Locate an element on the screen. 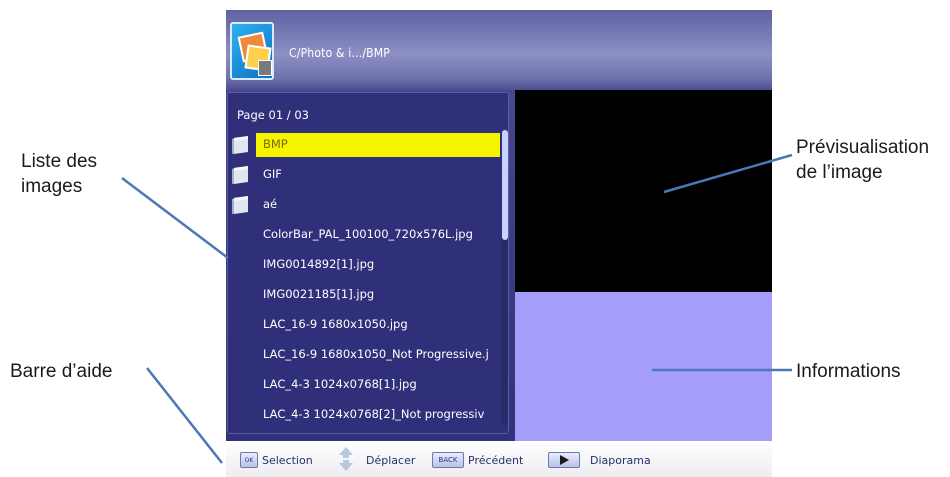 The image size is (950, 477). play-key-icon is located at coordinates (564, 460).